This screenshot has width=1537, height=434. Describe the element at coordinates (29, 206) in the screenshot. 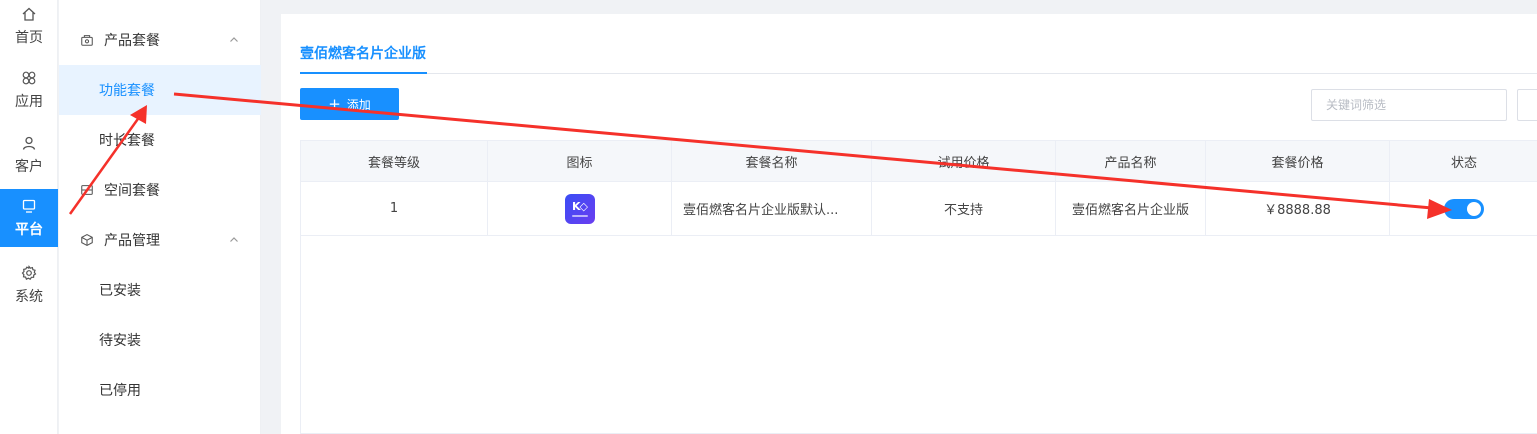

I see `monitor-icon` at that location.